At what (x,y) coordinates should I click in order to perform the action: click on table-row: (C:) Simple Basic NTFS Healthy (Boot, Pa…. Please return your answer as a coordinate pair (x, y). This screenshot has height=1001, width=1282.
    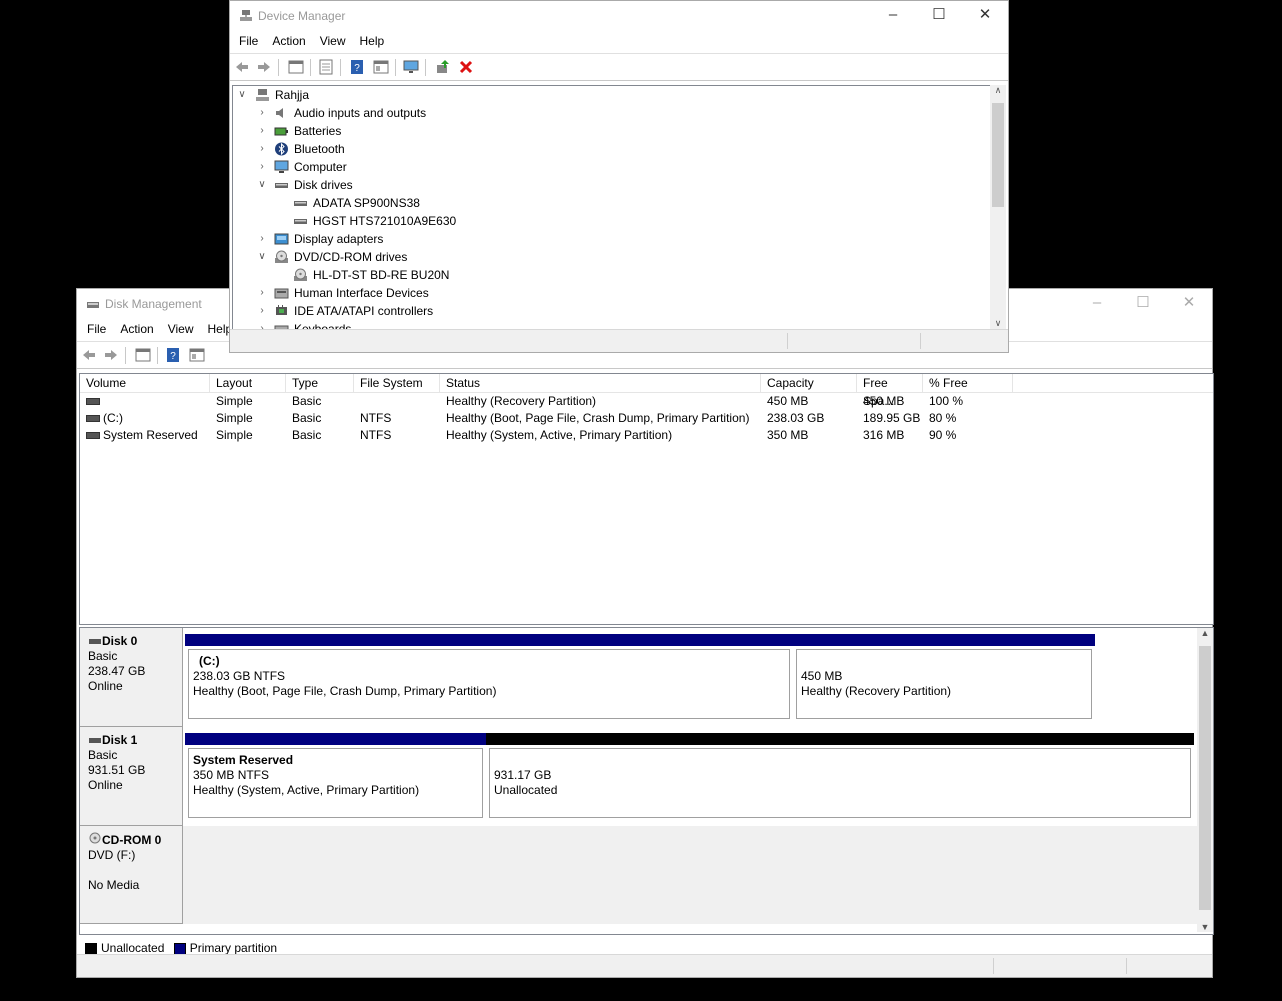
    Looking at the image, I should click on (646, 418).